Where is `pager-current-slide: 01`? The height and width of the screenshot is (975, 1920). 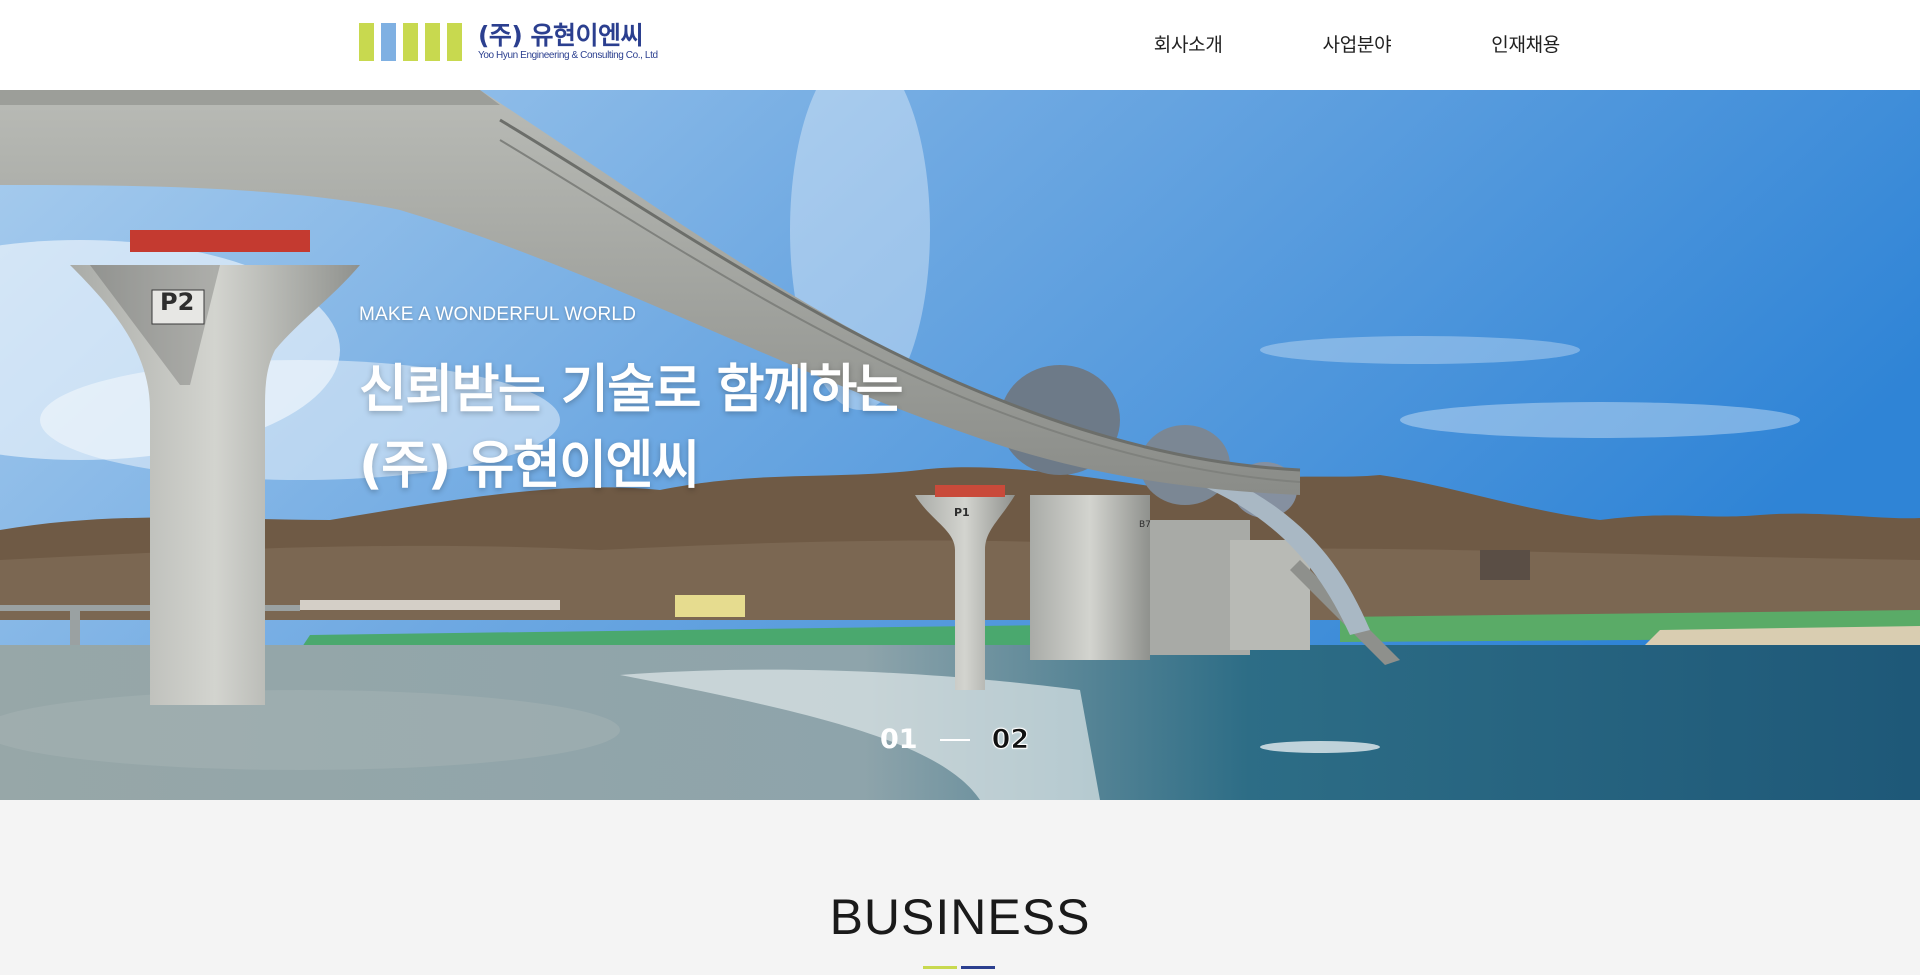
pager-current-slide: 01 is located at coordinates (899, 739).